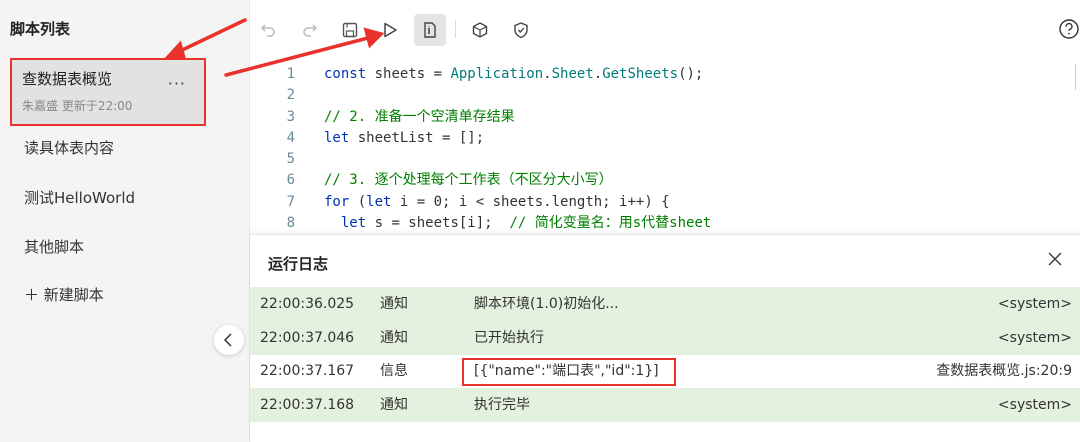 The width and height of the screenshot is (1080, 442). I want to click on shield-icon, so click(521, 30).